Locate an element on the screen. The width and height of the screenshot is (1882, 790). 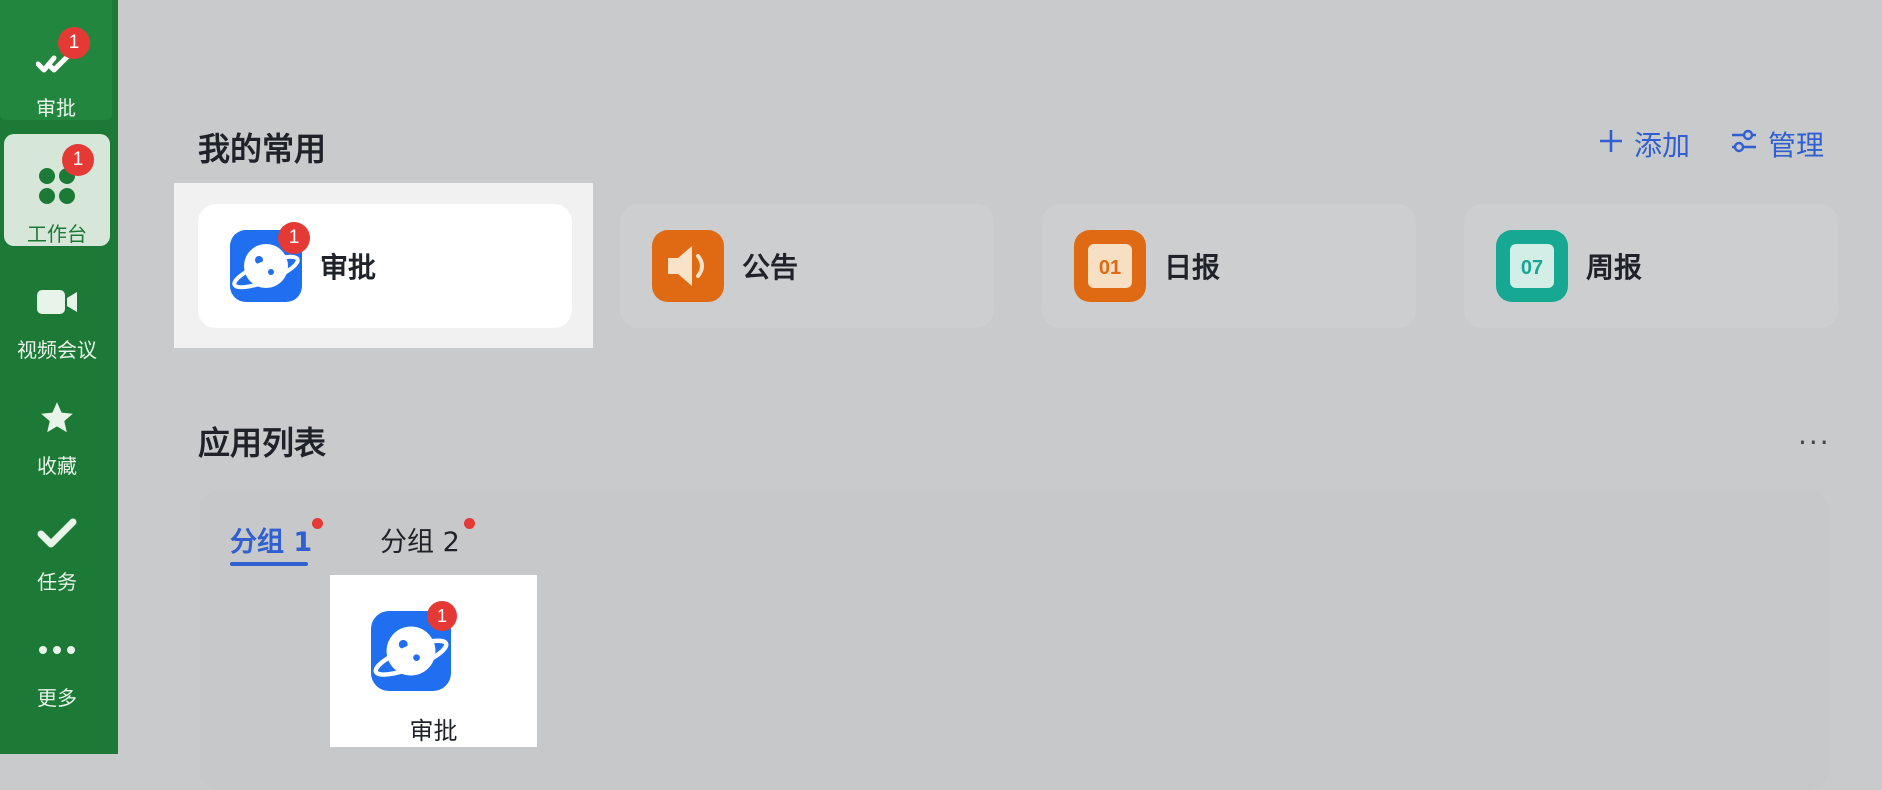
favorite-app-name: 公告 is located at coordinates (770, 267).